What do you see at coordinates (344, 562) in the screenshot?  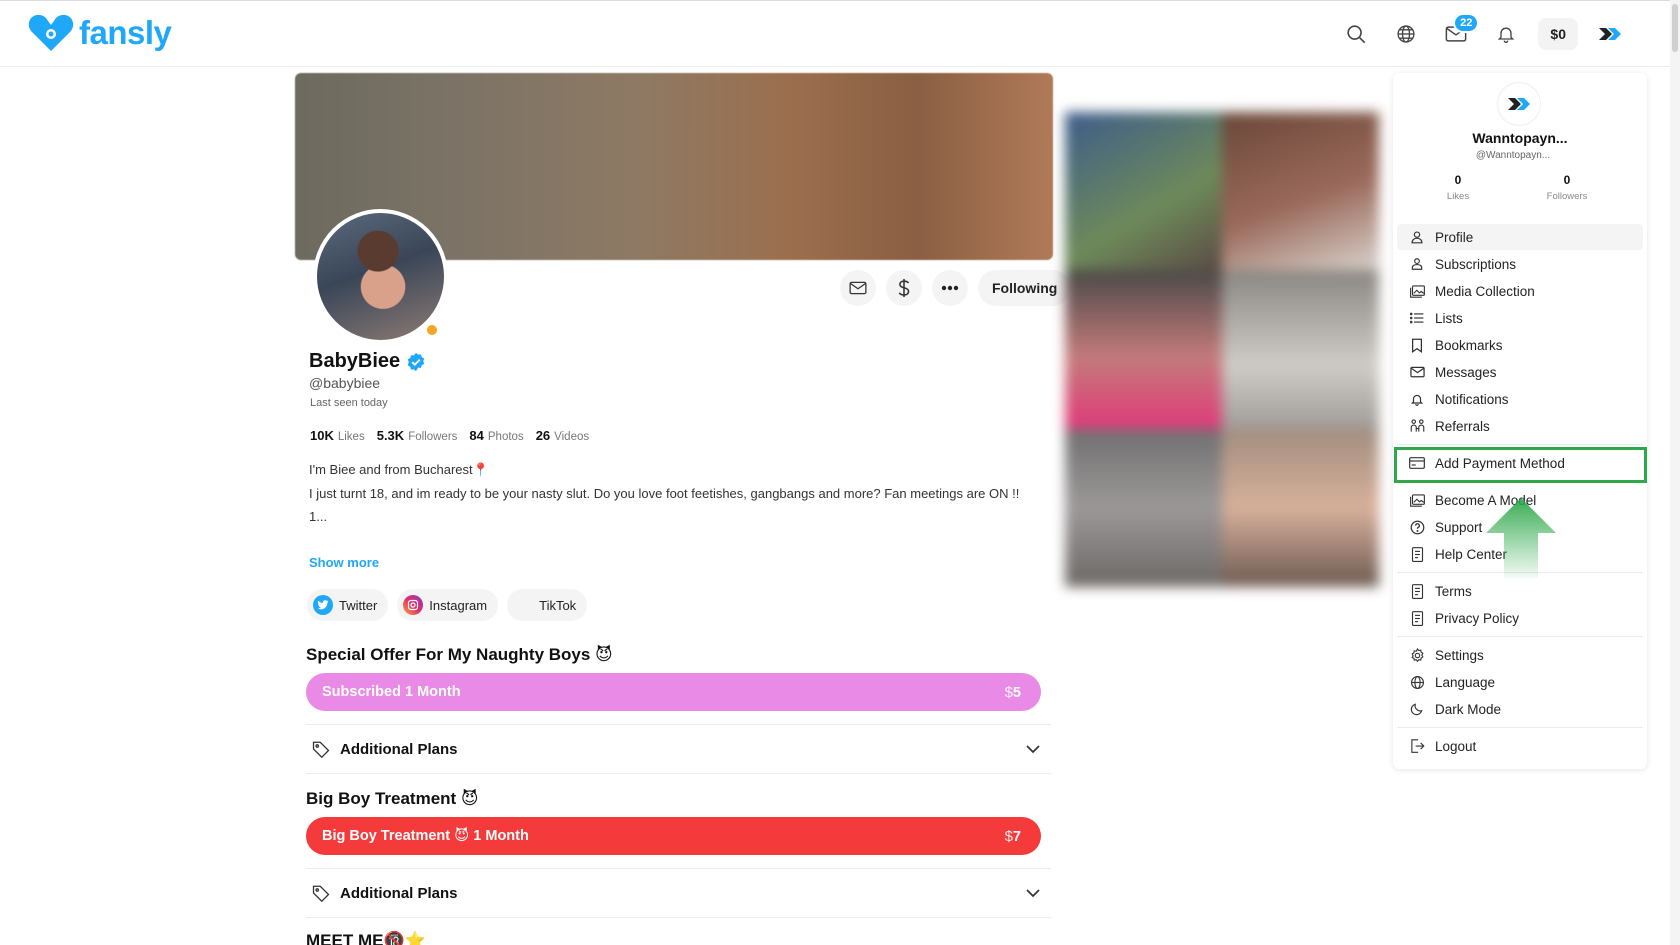 I see `show-more-link: Show more` at bounding box center [344, 562].